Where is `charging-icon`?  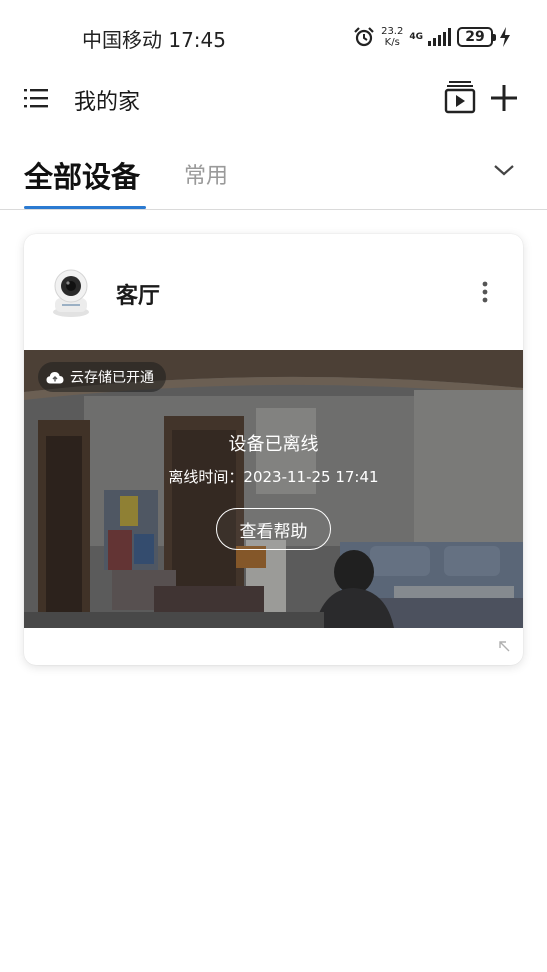
charging-icon is located at coordinates (505, 37).